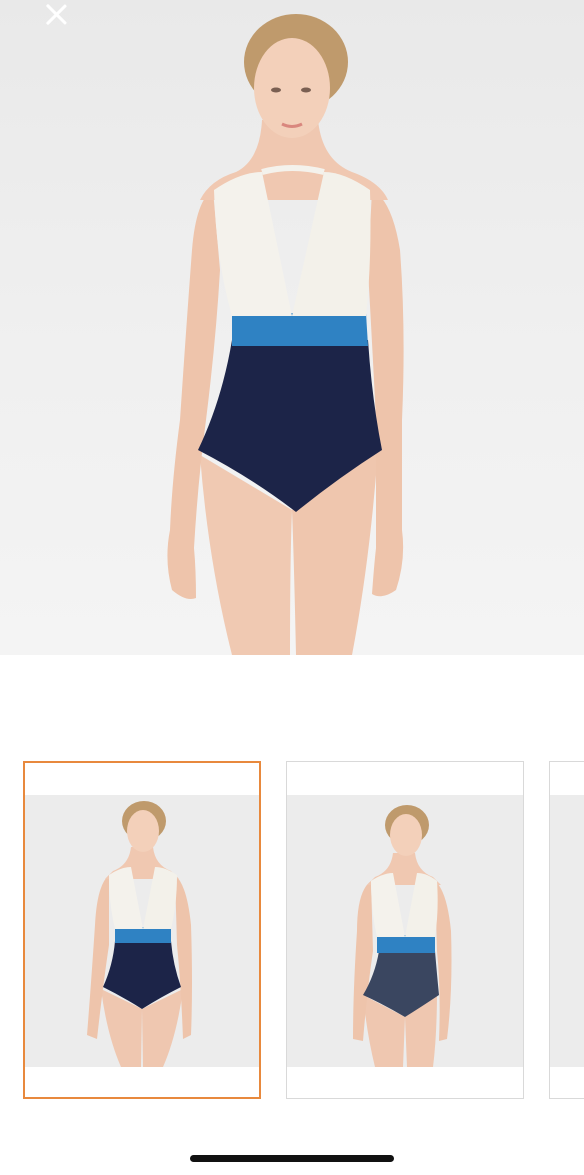 This screenshot has width=584, height=1175. Describe the element at coordinates (56, 16) in the screenshot. I see `close-icon` at that location.